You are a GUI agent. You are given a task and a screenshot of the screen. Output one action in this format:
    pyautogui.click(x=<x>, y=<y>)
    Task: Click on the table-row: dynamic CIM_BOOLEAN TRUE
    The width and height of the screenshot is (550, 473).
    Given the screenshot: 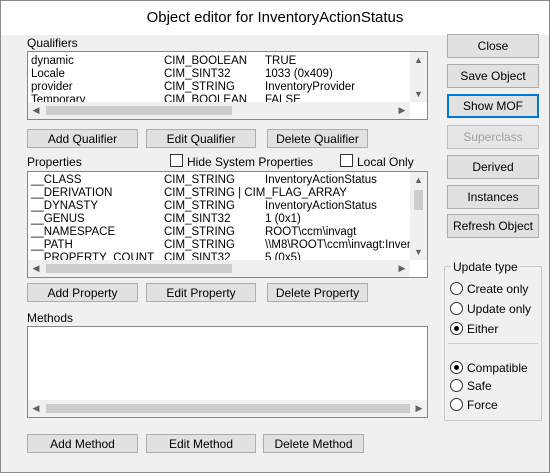 What is the action you would take?
    pyautogui.click(x=220, y=61)
    